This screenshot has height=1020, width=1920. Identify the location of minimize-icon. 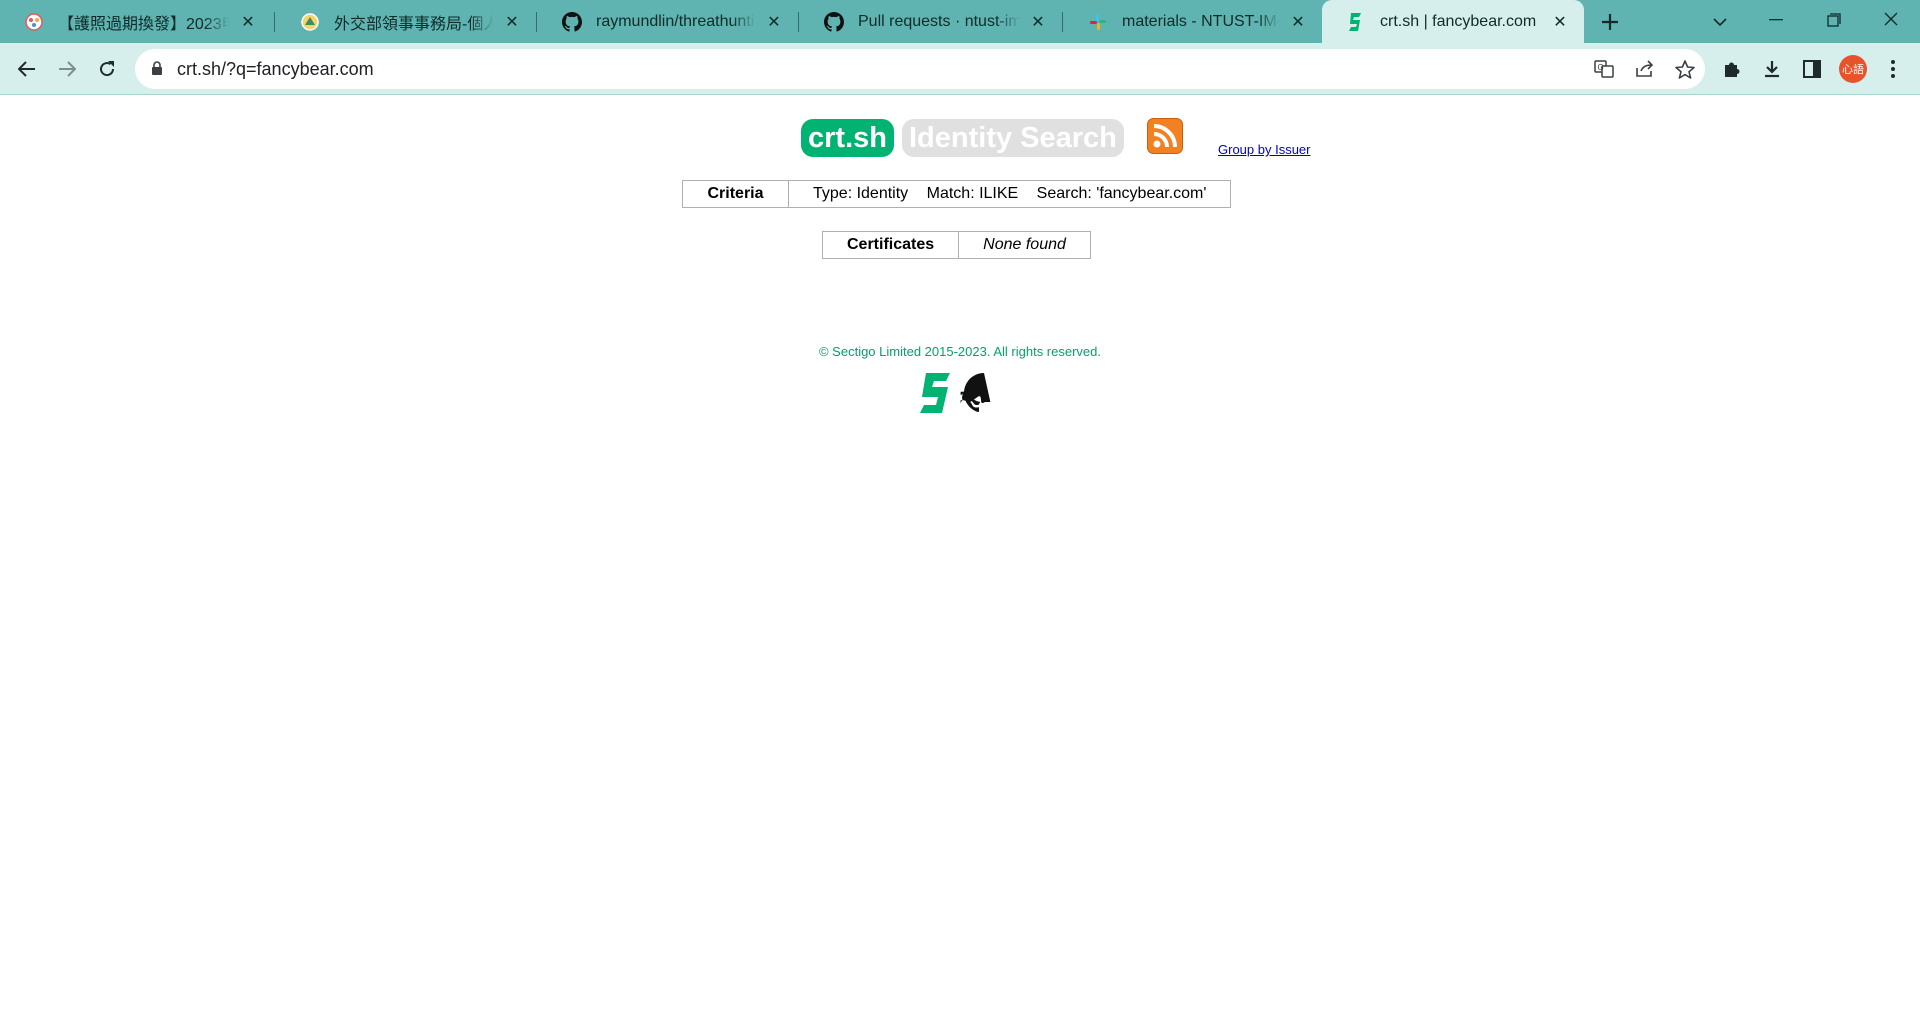
(1776, 20).